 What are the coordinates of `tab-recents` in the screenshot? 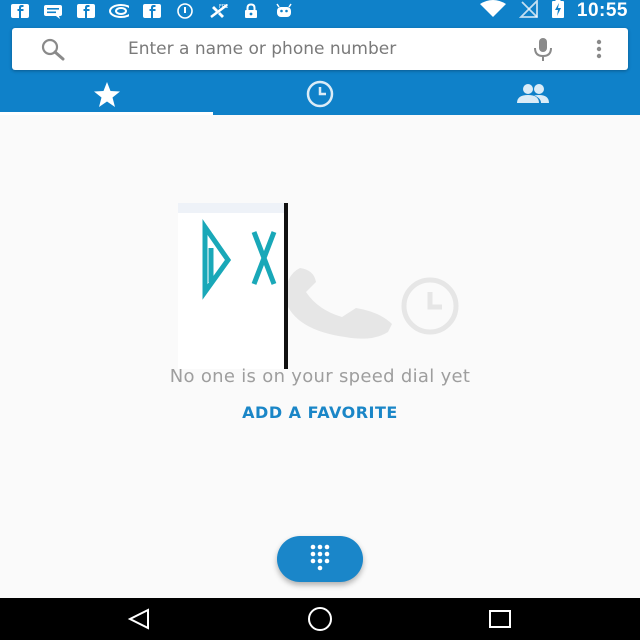 It's located at (319, 96).